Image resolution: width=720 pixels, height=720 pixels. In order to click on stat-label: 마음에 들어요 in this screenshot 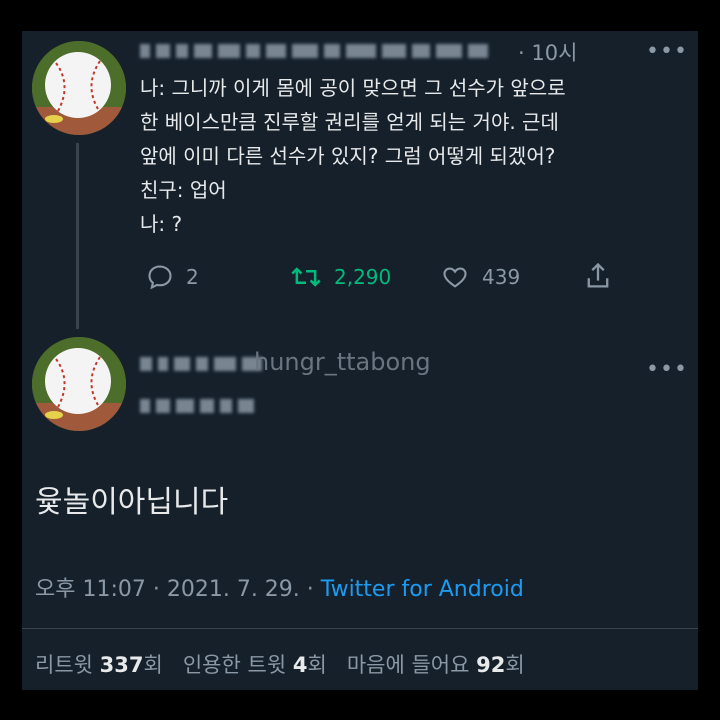, I will do `click(408, 665)`.